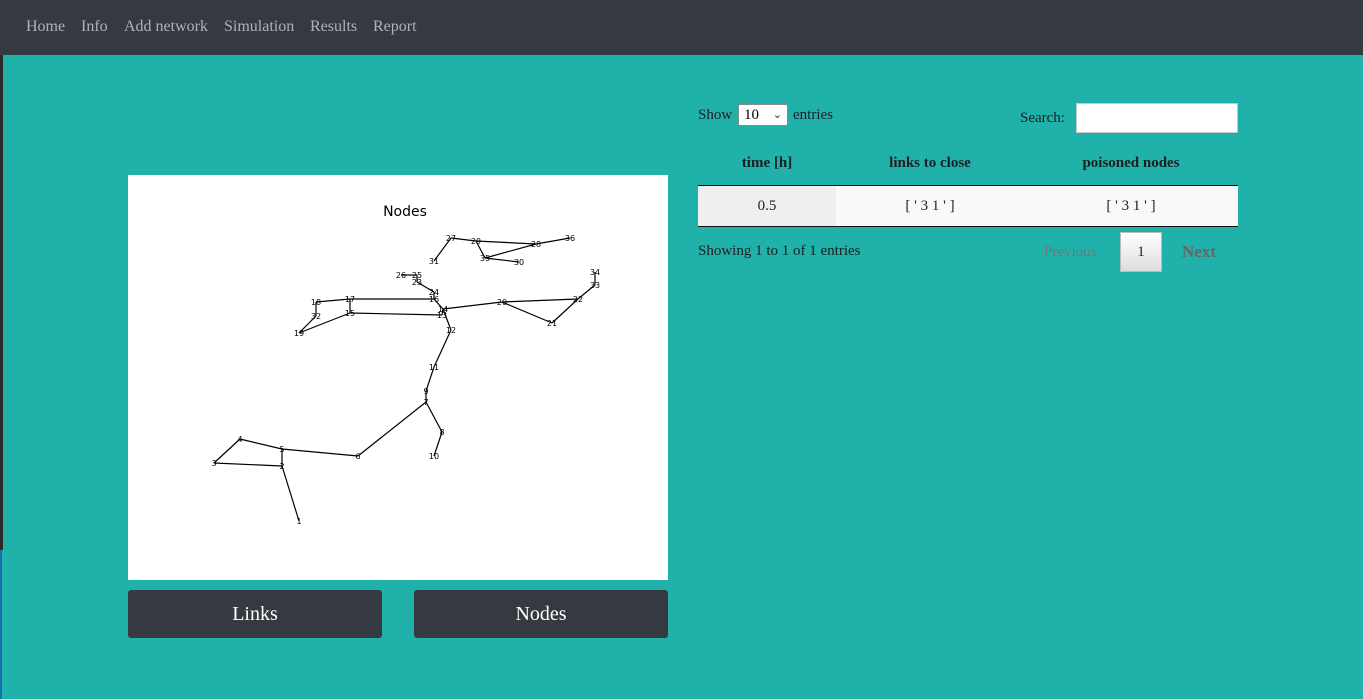  I want to click on node-label: 25, so click(417, 275).